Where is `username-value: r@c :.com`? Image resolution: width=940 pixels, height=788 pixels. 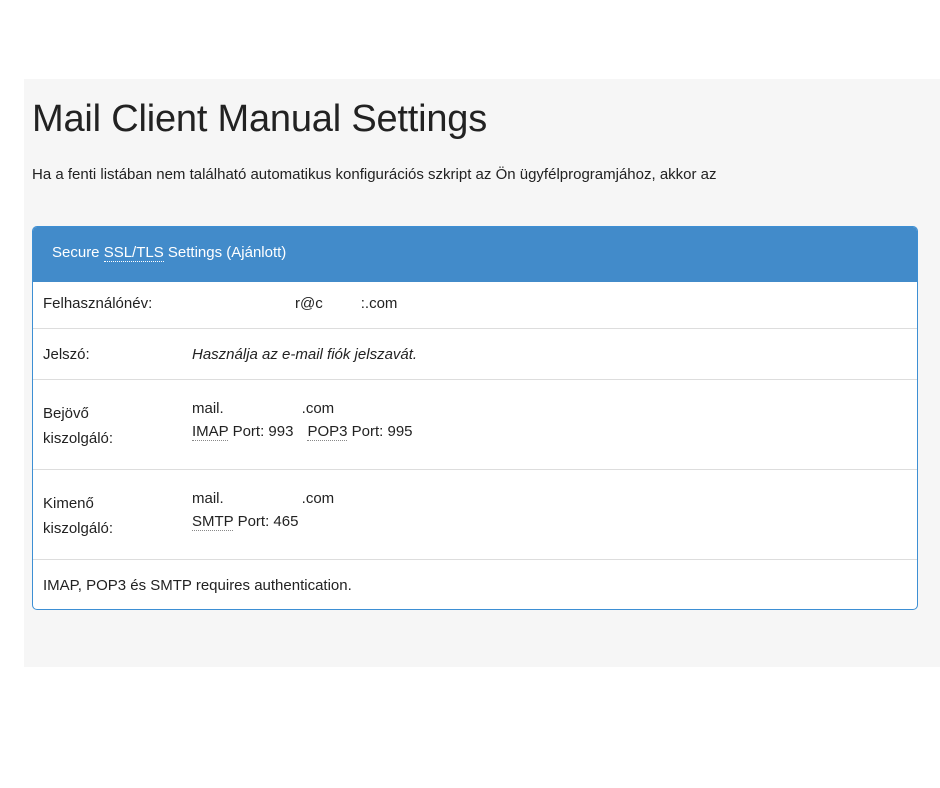 username-value: r@c :.com is located at coordinates (346, 303).